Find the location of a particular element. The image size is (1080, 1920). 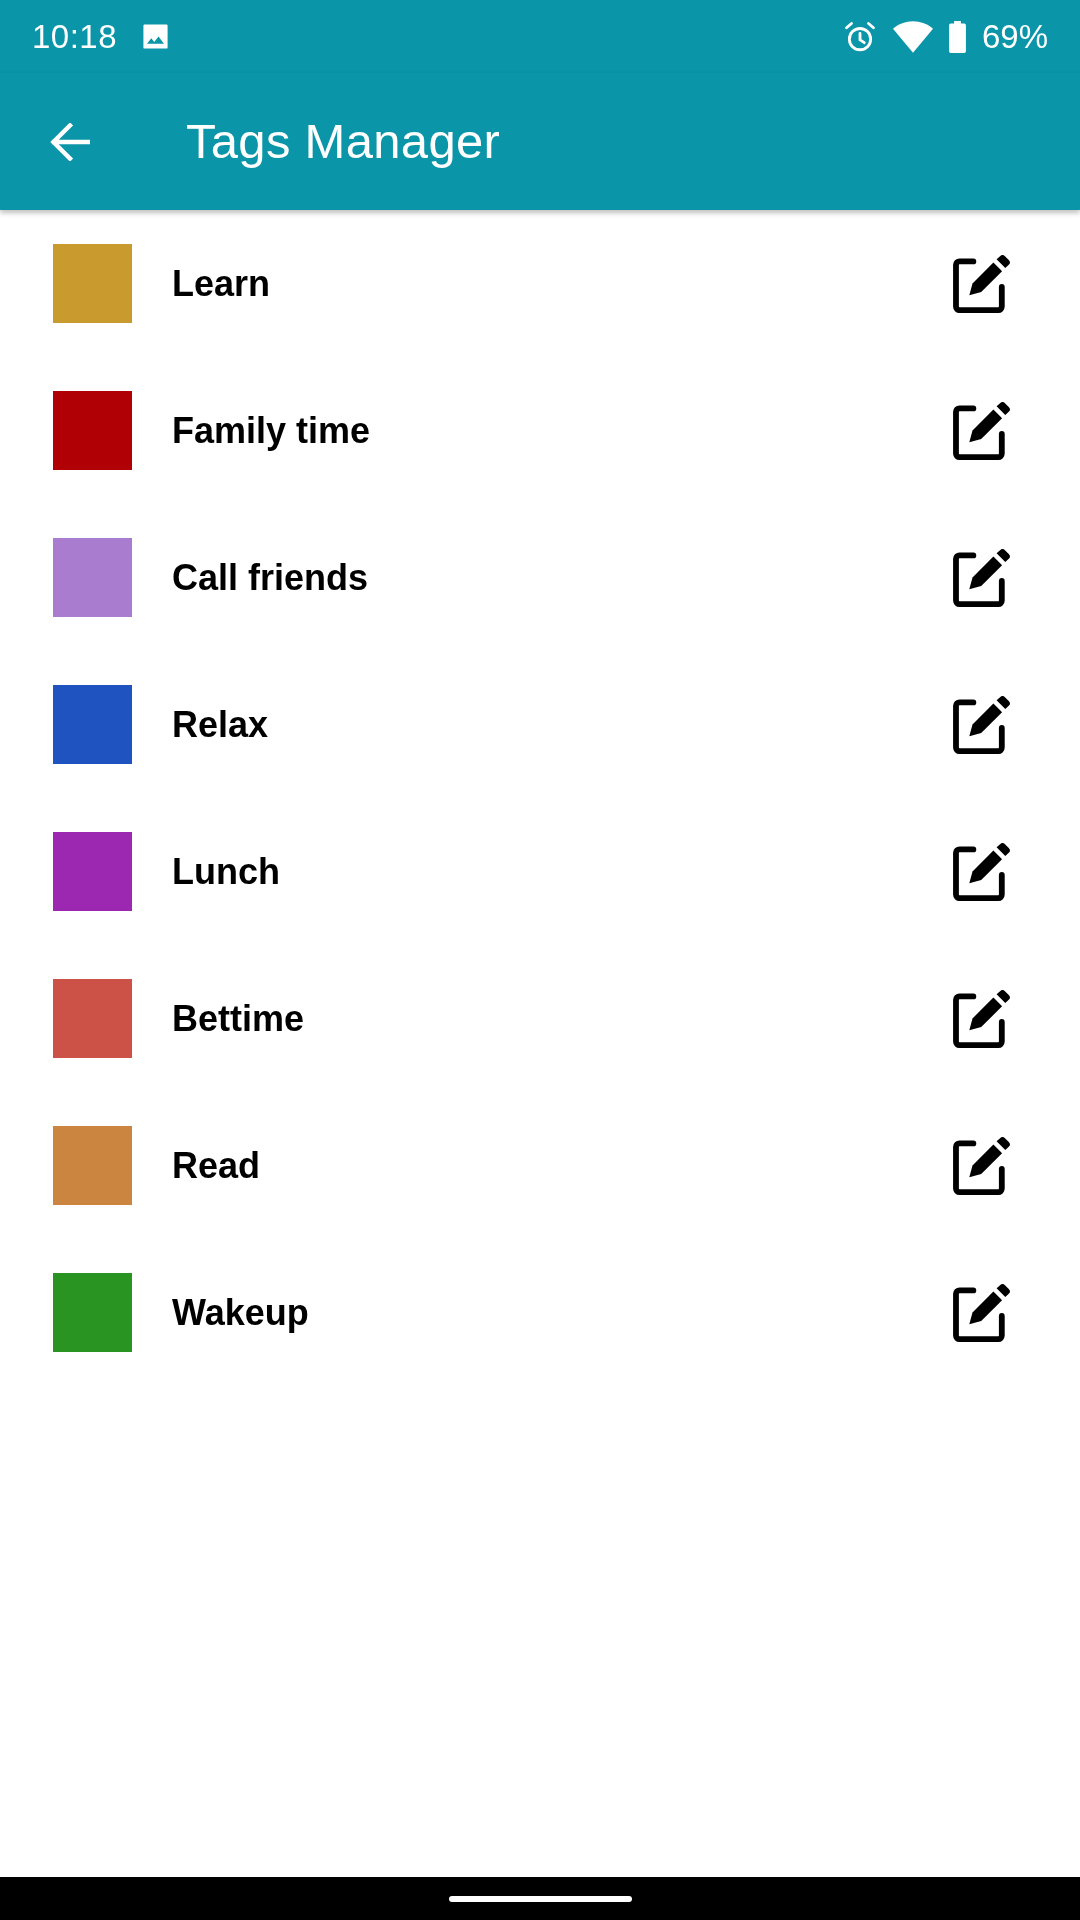

tag-name: Lunch is located at coordinates (226, 871).